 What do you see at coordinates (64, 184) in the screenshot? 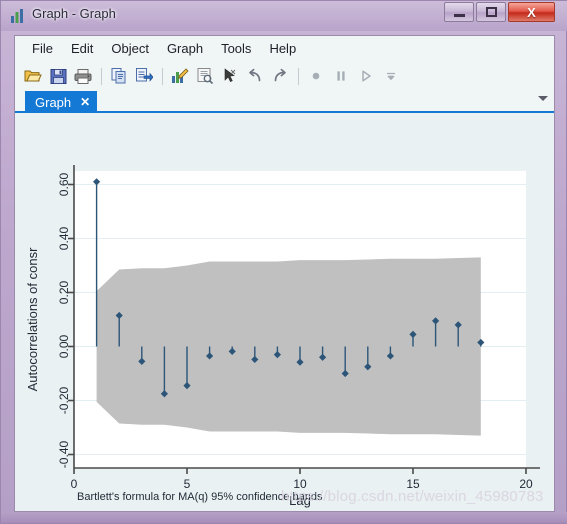
I see `svg-text: 0.60` at bounding box center [64, 184].